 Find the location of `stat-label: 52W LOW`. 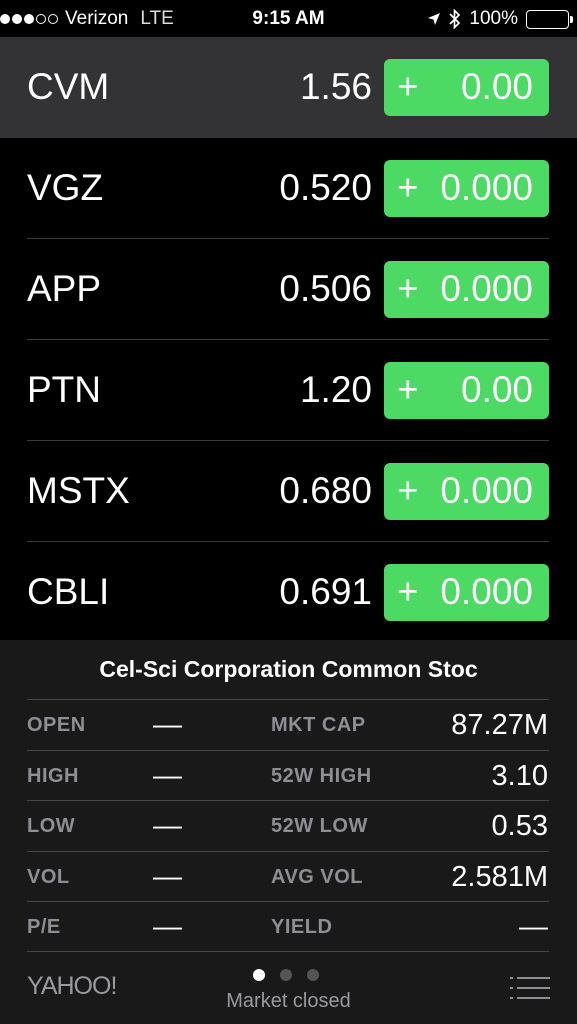

stat-label: 52W LOW is located at coordinates (319, 826).